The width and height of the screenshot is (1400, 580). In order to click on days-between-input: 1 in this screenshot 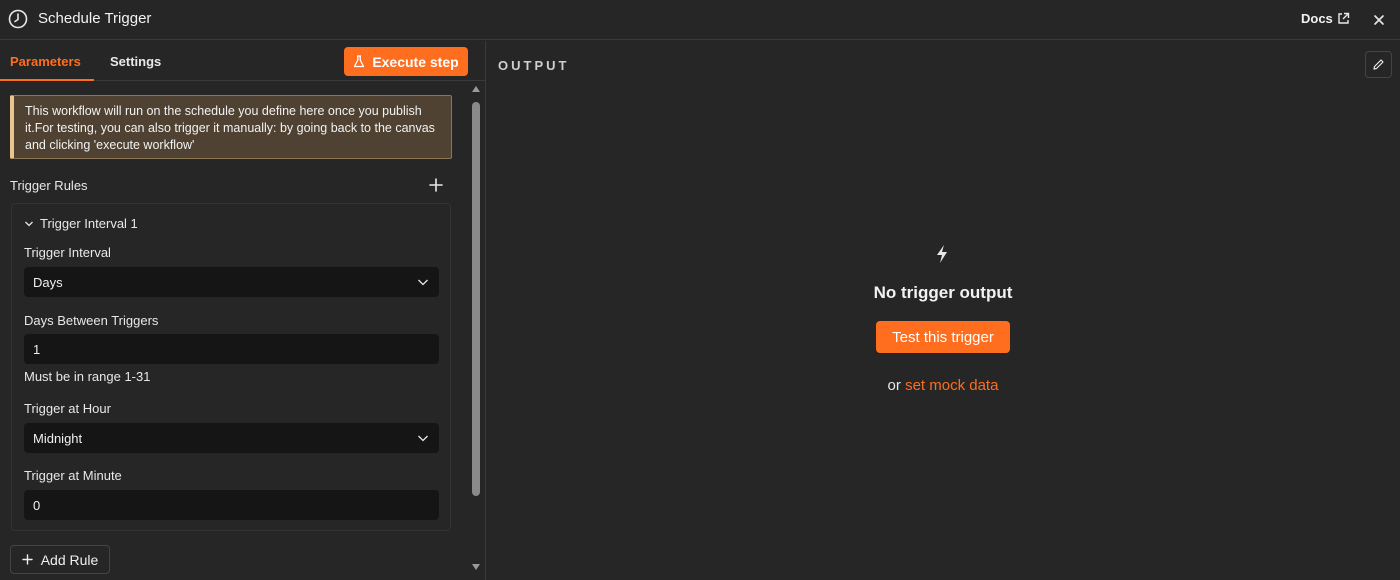, I will do `click(231, 349)`.